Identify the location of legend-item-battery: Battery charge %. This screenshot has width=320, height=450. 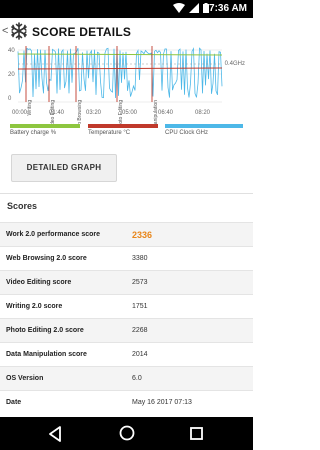
(45, 130).